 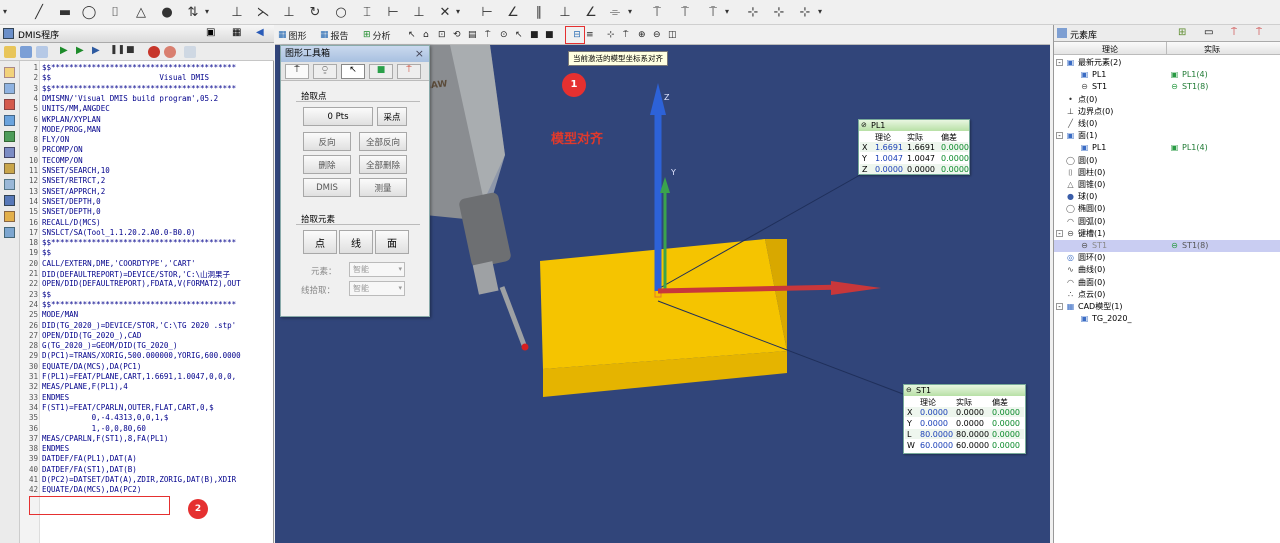 What do you see at coordinates (1167, 185) in the screenshot?
I see `tree-row: △ 圆锥(0)` at bounding box center [1167, 185].